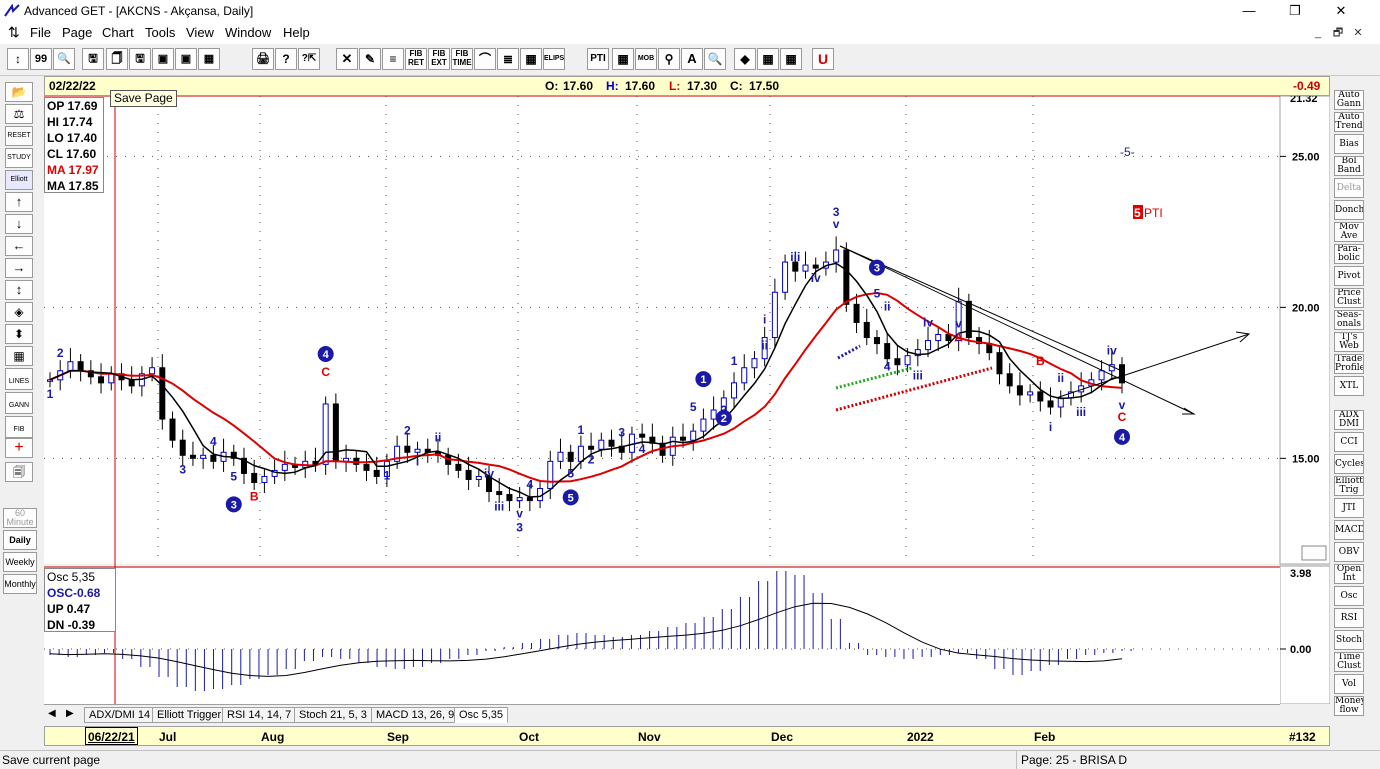 This screenshot has height=769, width=1380. I want to click on gann-button: GANN, so click(19, 403).